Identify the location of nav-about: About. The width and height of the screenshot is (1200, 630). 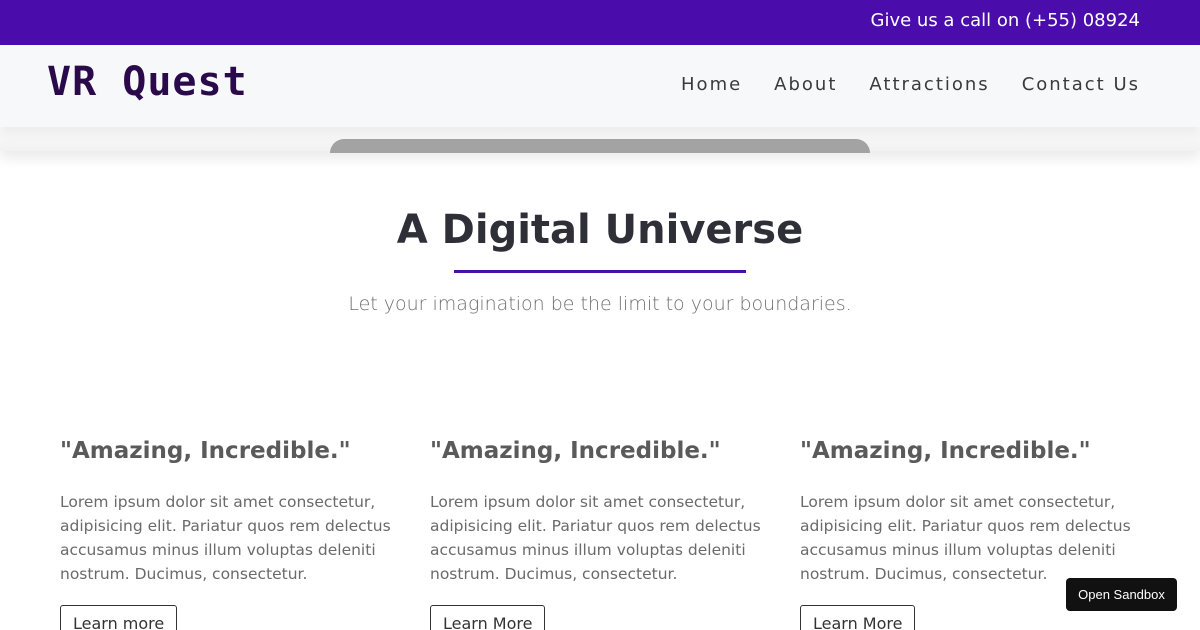
(805, 84).